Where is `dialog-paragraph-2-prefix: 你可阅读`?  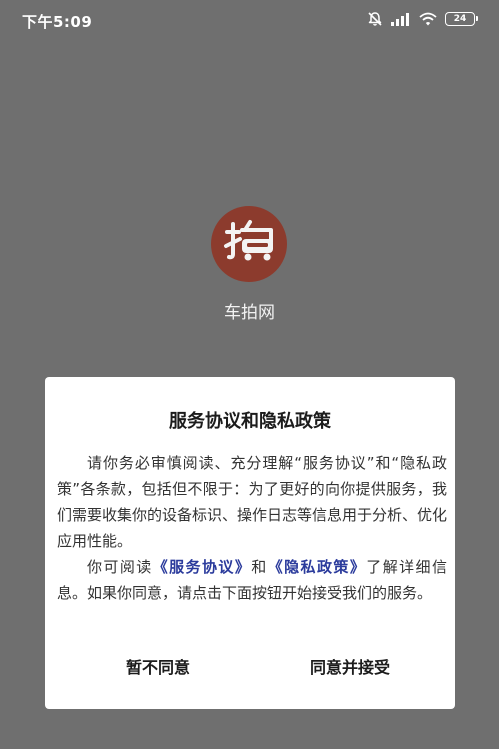
dialog-paragraph-2-prefix: 你可阅读 is located at coordinates (120, 567).